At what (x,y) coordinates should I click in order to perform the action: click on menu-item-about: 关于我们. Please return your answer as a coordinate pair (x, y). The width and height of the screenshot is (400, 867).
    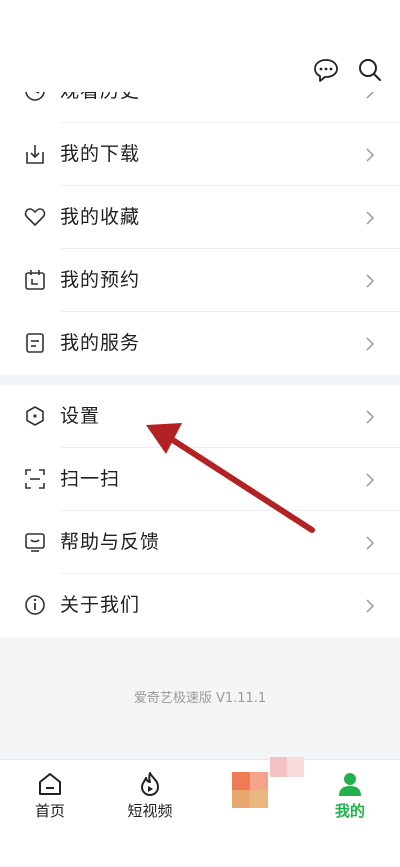
    Looking at the image, I should click on (200, 605).